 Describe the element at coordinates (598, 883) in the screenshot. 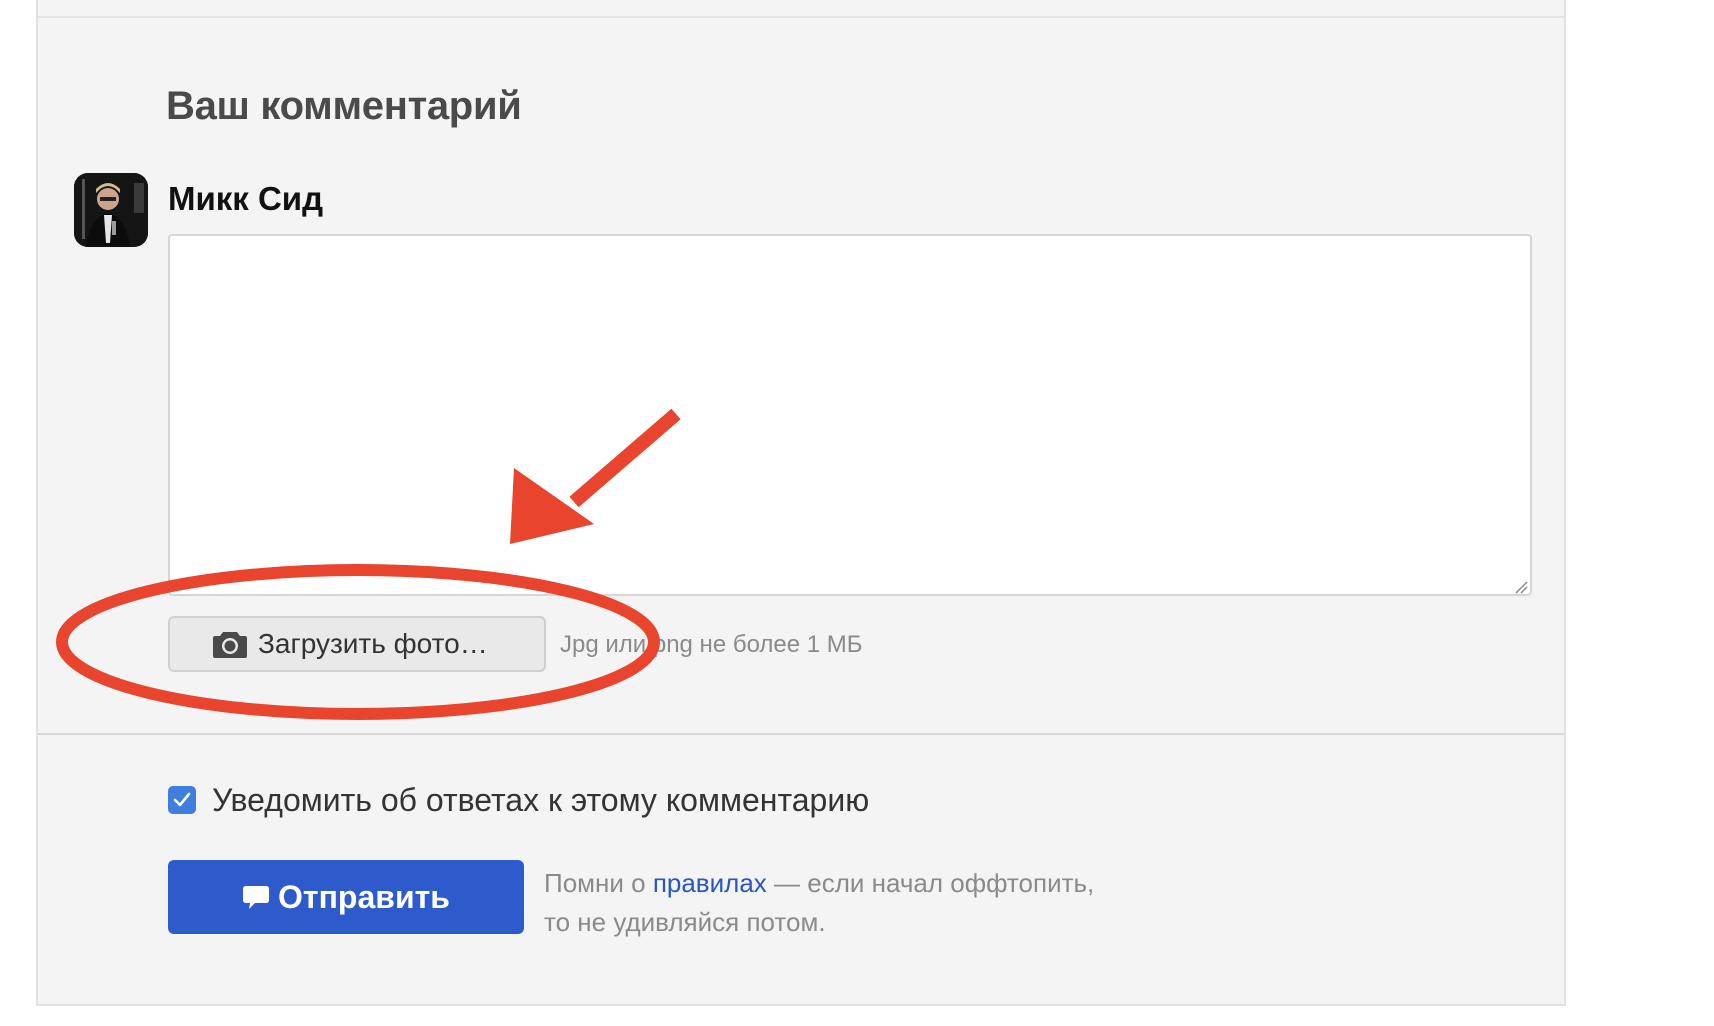

I see `rules-prefix: Помни о` at that location.